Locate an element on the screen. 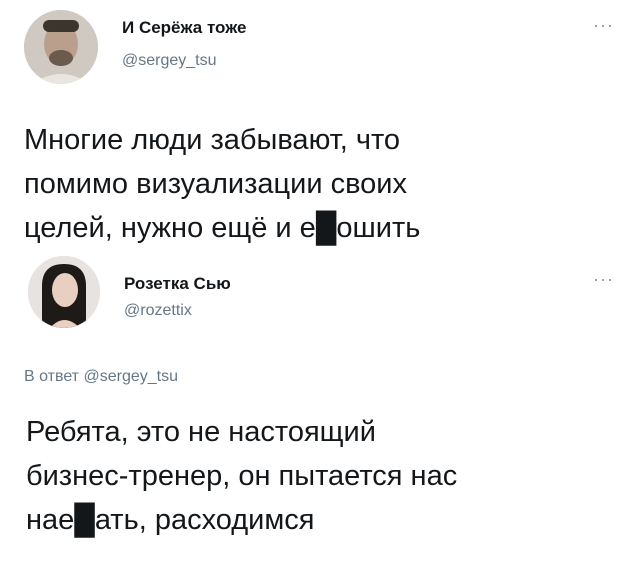 This screenshot has width=640, height=564. author-name: Розетка Сью is located at coordinates (177, 284).